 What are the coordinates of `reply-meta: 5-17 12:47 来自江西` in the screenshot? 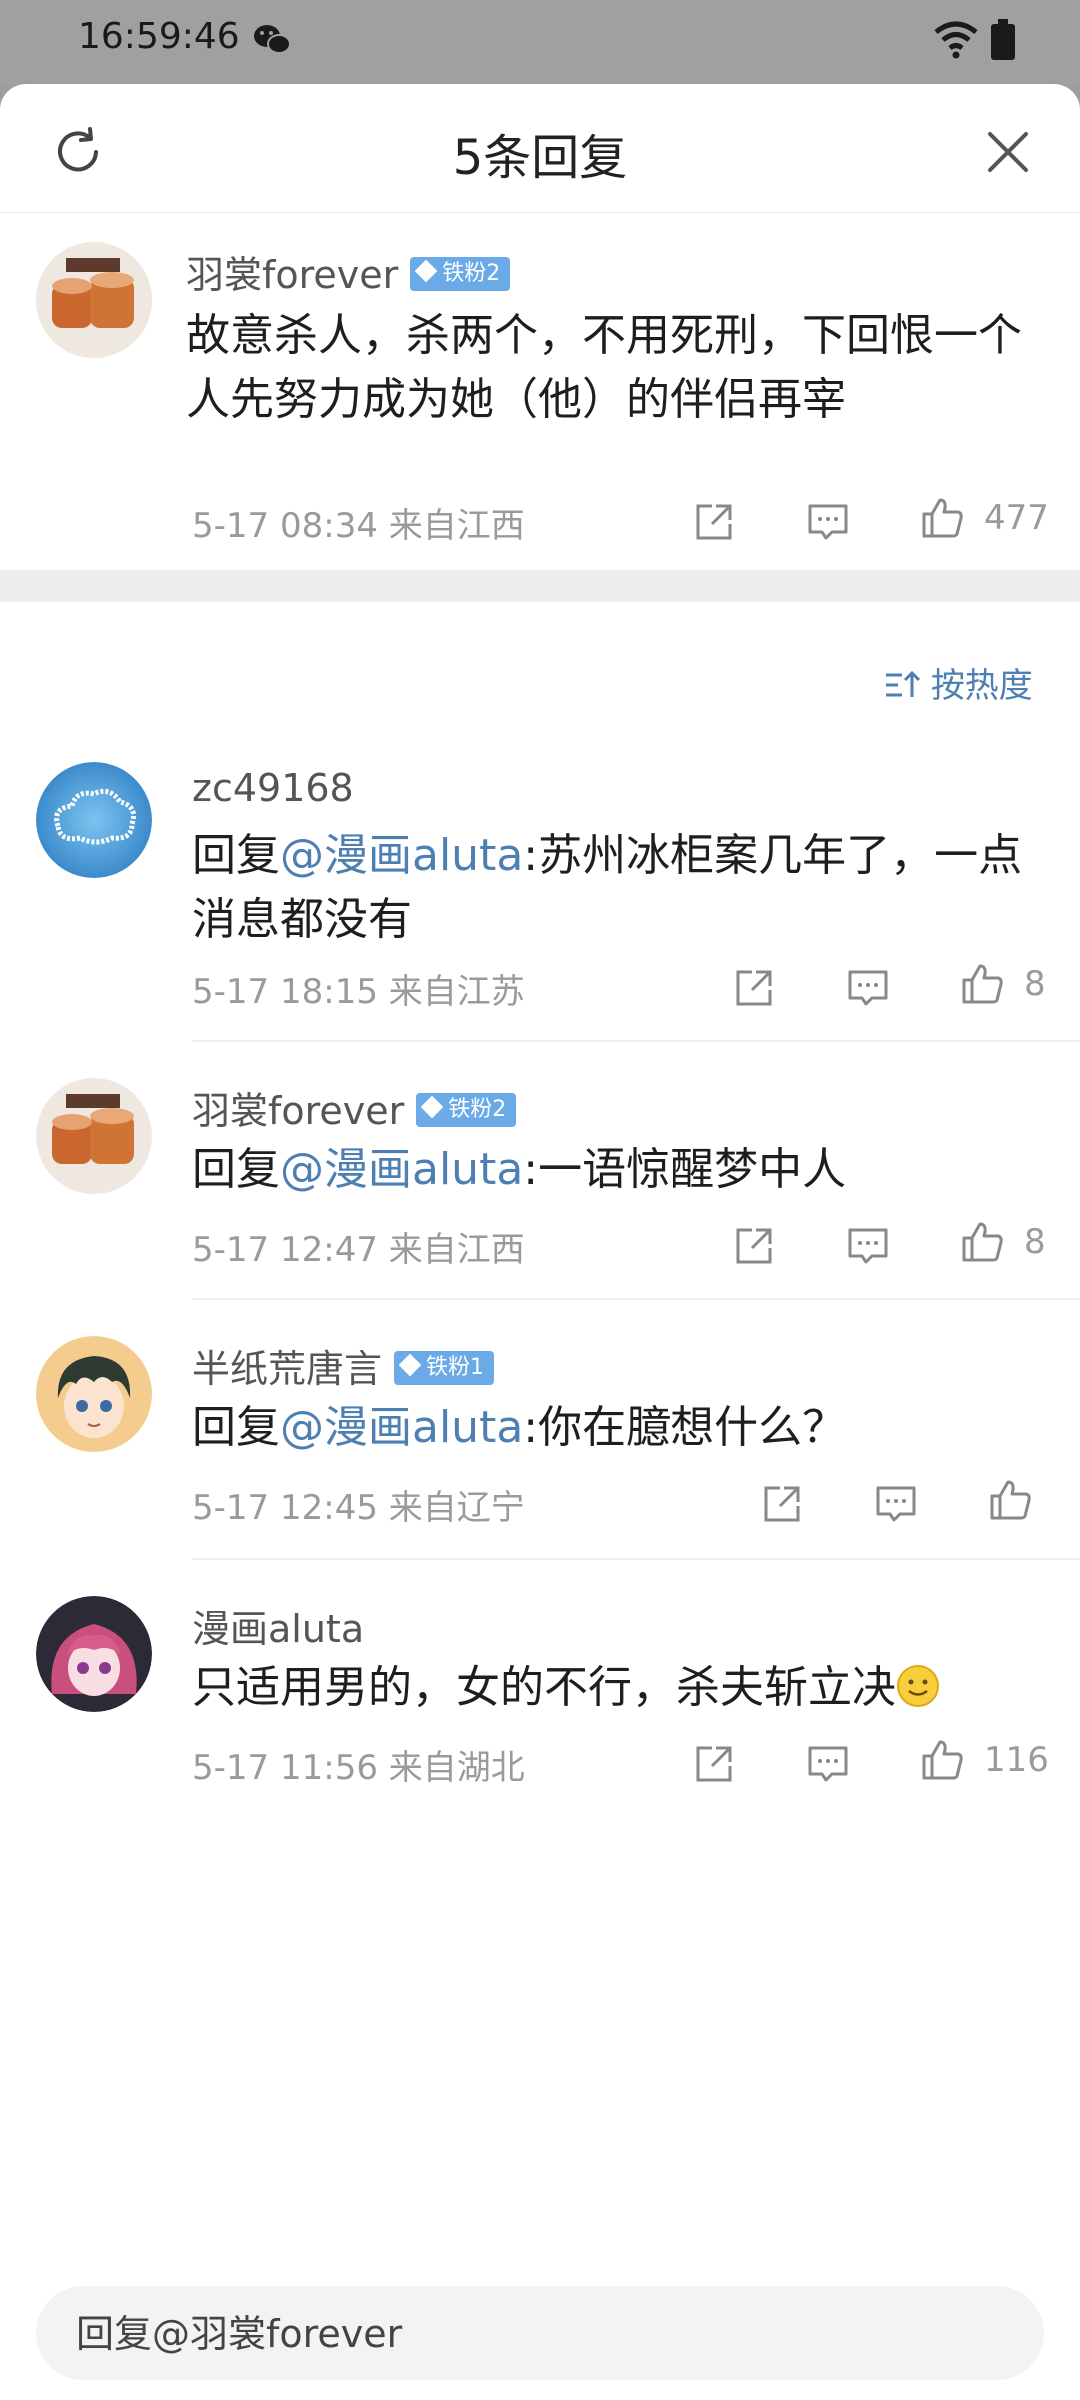 It's located at (358, 1250).